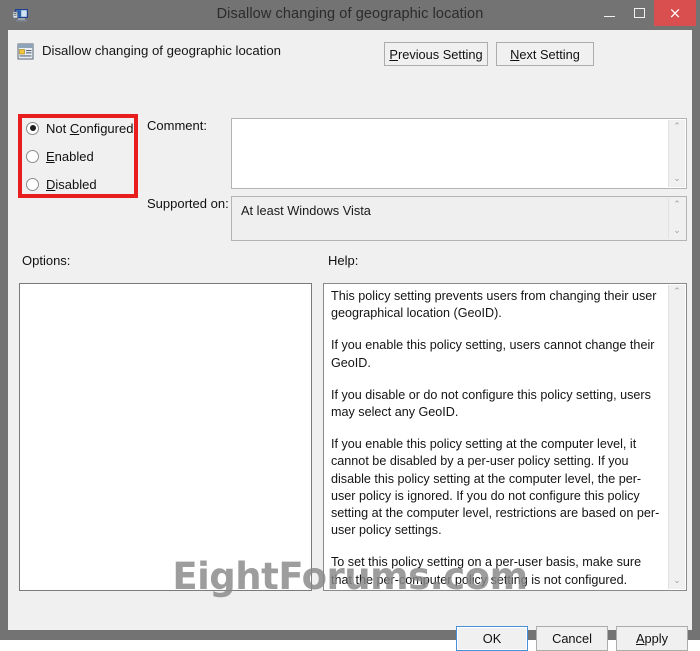 This screenshot has height=651, width=700. What do you see at coordinates (549, 54) in the screenshot?
I see `next-setting-label-post: ext Setting` at bounding box center [549, 54].